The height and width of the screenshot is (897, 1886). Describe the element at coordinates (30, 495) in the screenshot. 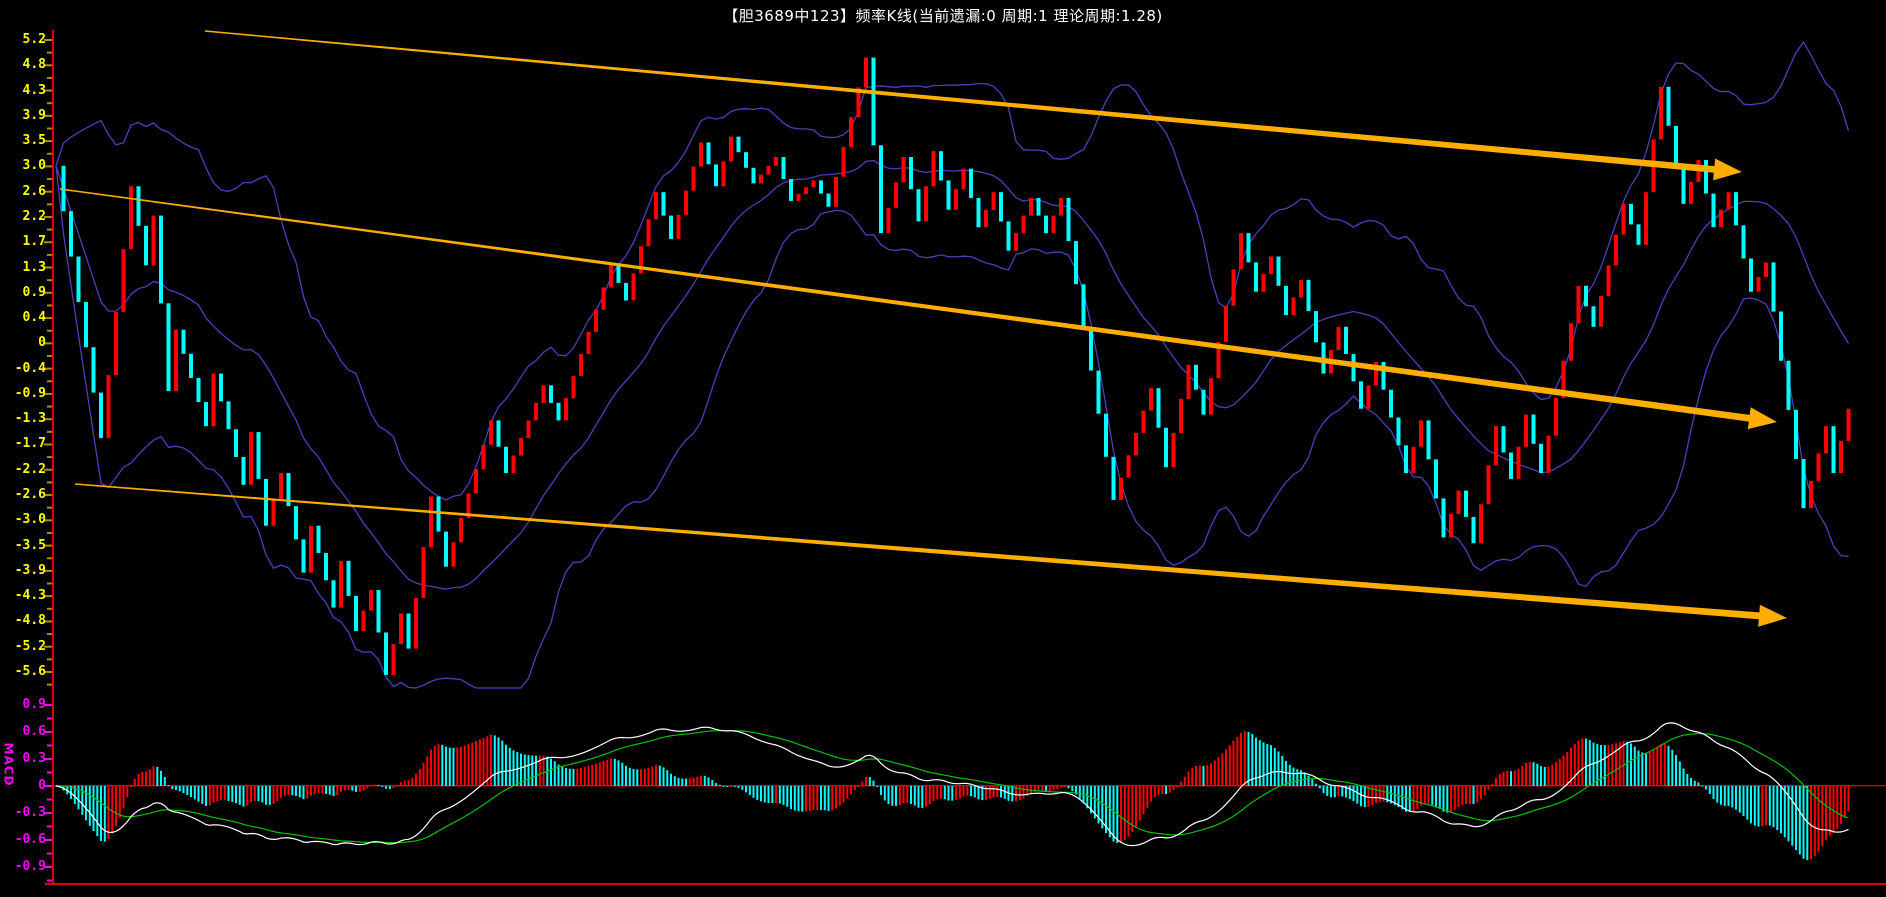

I see `price-axis-label: -2.6` at that location.